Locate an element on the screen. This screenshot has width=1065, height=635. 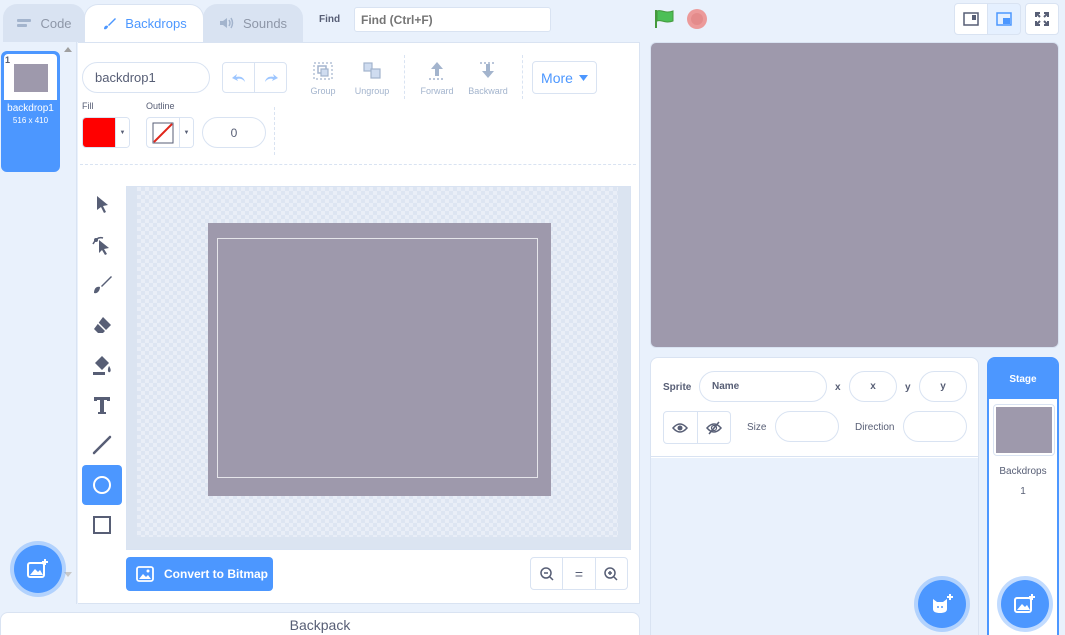
eraser-tool is located at coordinates (102, 325).